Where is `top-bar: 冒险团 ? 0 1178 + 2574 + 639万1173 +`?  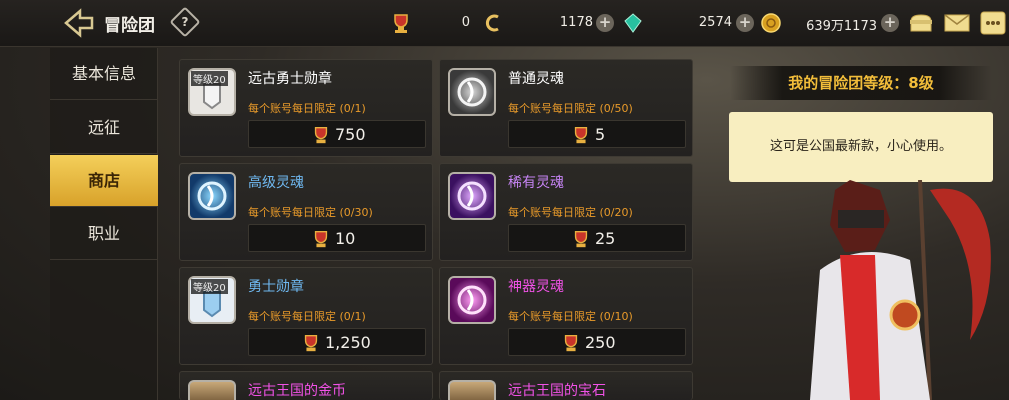 top-bar: 冒险团 ? 0 1178 + 2574 + 639万1173 + is located at coordinates (504, 23).